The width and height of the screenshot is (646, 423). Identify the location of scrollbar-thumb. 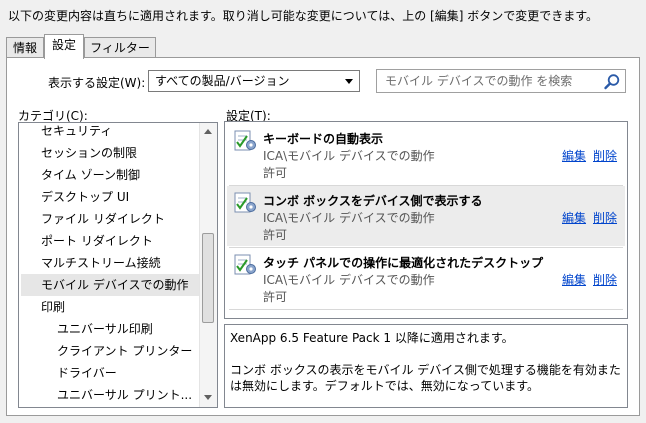
(208, 278).